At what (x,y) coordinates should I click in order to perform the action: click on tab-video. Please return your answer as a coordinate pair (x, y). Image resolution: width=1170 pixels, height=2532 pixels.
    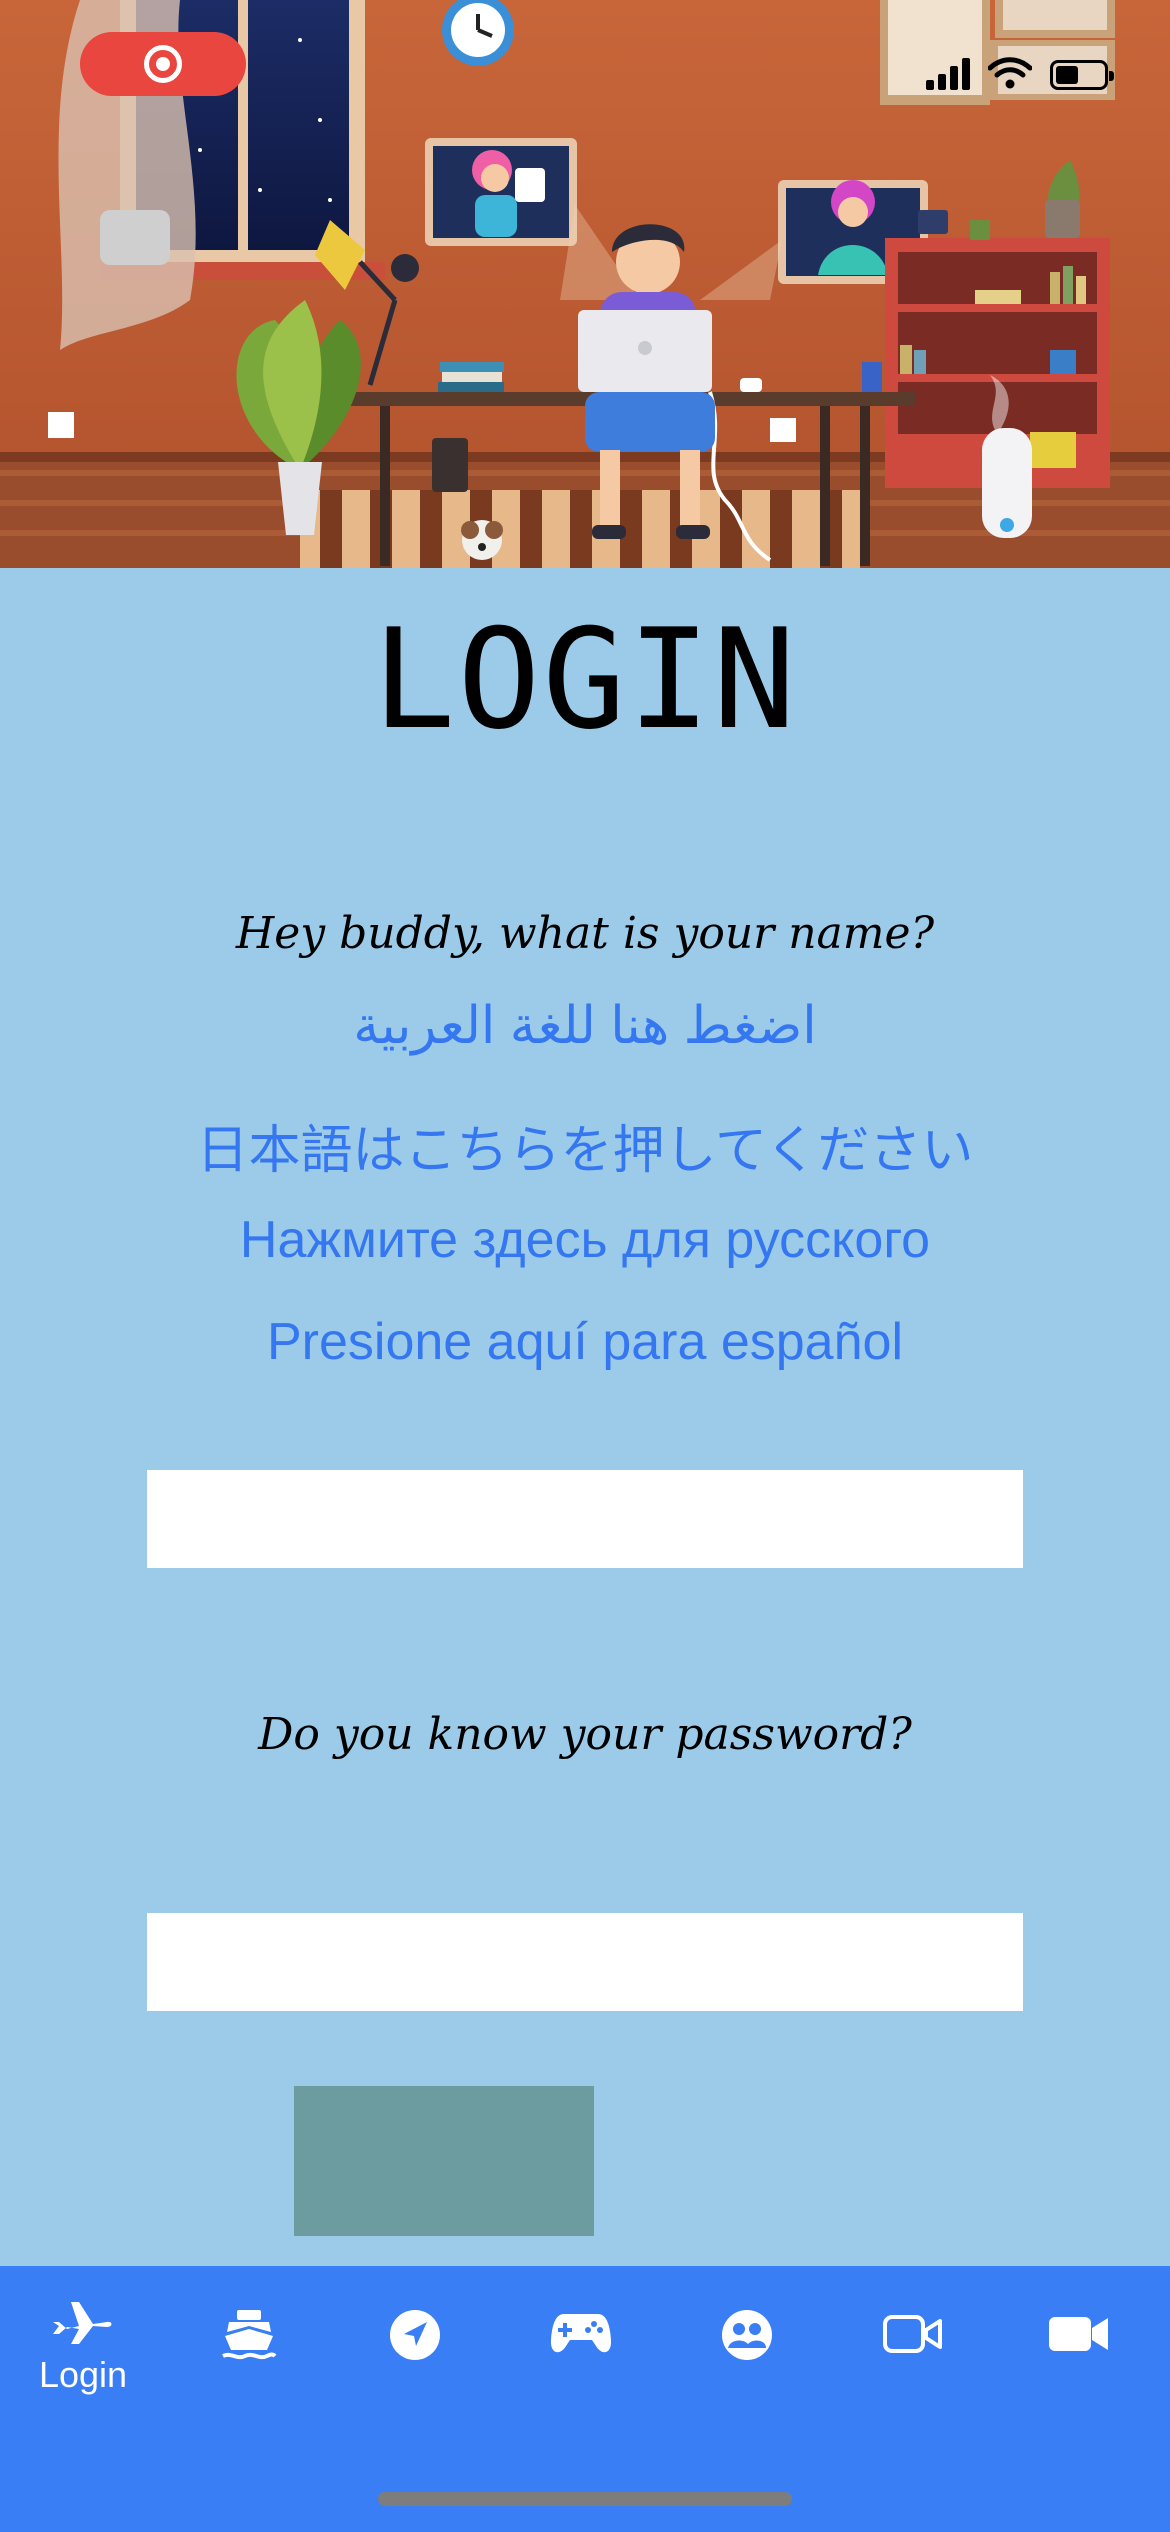
    Looking at the image, I should click on (1079, 2351).